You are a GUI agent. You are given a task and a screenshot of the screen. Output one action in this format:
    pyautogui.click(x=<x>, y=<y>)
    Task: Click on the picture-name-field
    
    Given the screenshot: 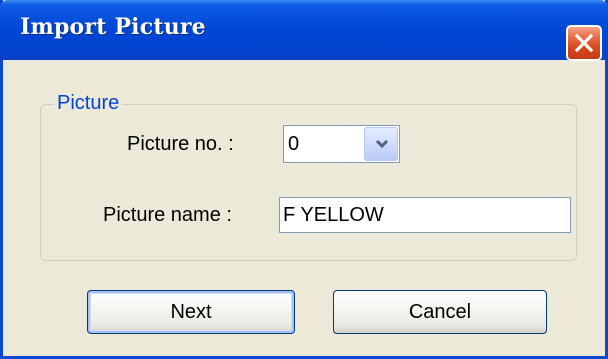 What is the action you would take?
    pyautogui.click(x=425, y=215)
    